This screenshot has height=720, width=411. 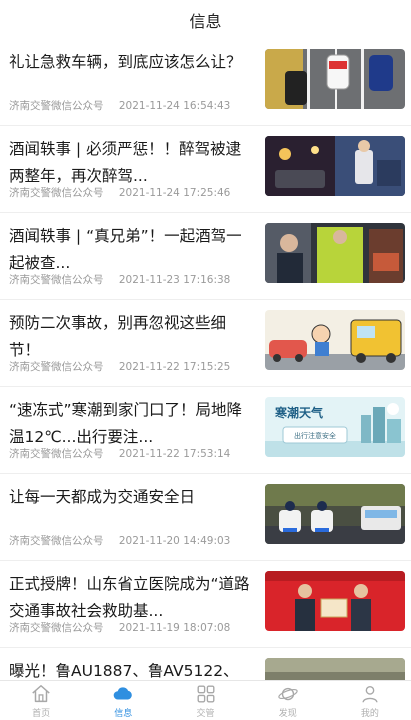 What do you see at coordinates (174, 541) in the screenshot?
I see `news-time: 2021-11-20 14:49:03` at bounding box center [174, 541].